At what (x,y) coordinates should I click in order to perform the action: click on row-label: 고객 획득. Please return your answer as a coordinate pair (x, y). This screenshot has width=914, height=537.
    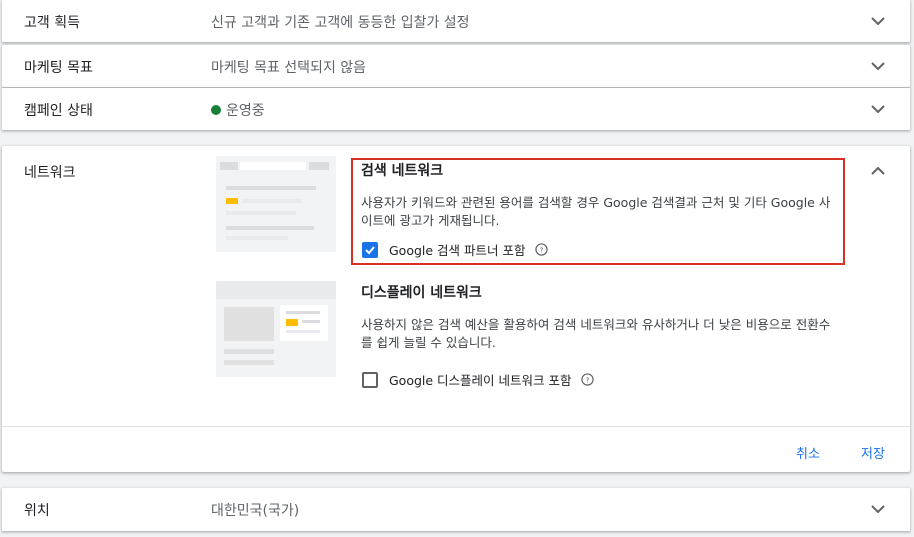
    Looking at the image, I should click on (52, 23).